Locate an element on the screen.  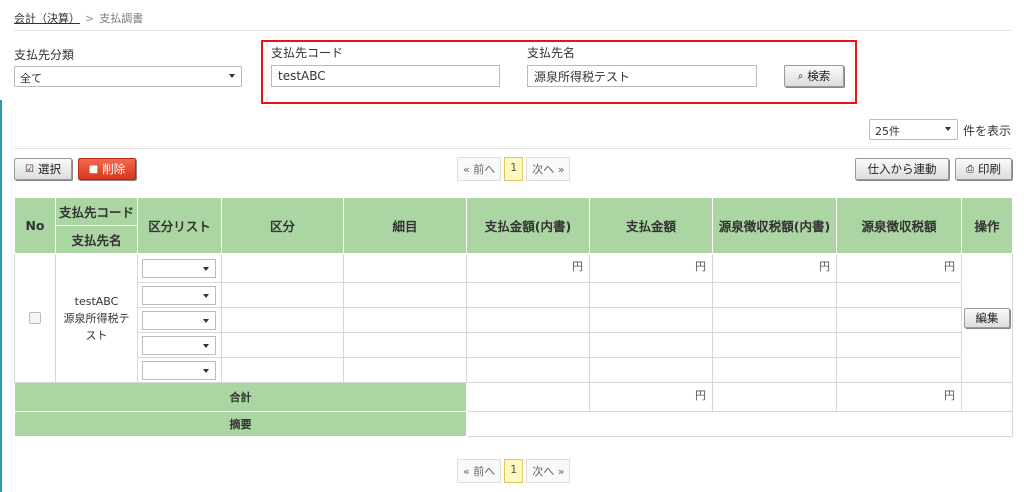
payee-cell: testABC 源泉所得税テスト is located at coordinates (96, 318).